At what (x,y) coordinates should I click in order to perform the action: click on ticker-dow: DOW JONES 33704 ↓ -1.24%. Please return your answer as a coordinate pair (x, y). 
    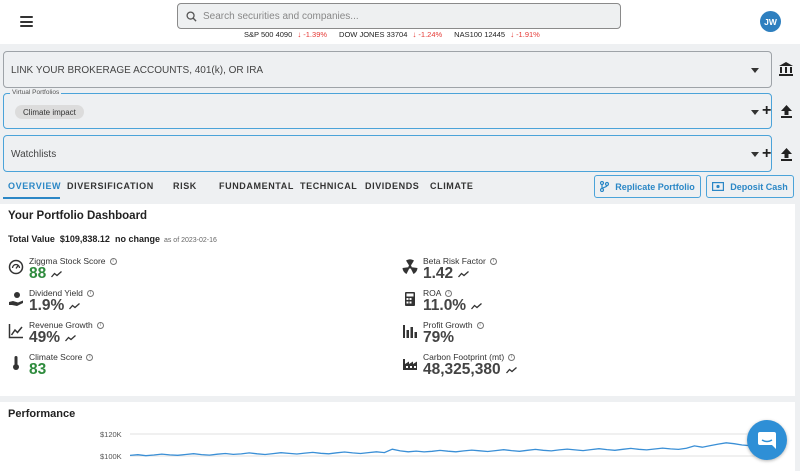
    Looking at the image, I should click on (390, 34).